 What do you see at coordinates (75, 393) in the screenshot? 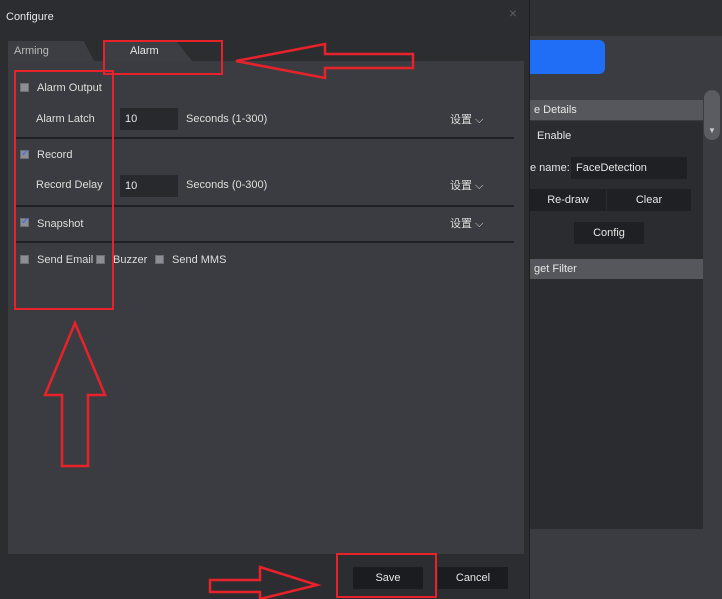
I see `arrow-up-icon` at bounding box center [75, 393].